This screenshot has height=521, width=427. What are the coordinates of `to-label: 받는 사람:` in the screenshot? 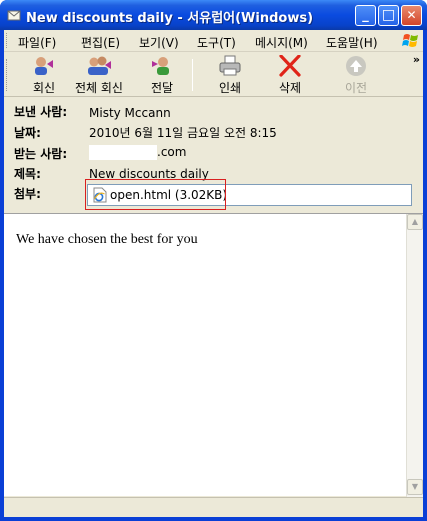 It's located at (41, 154).